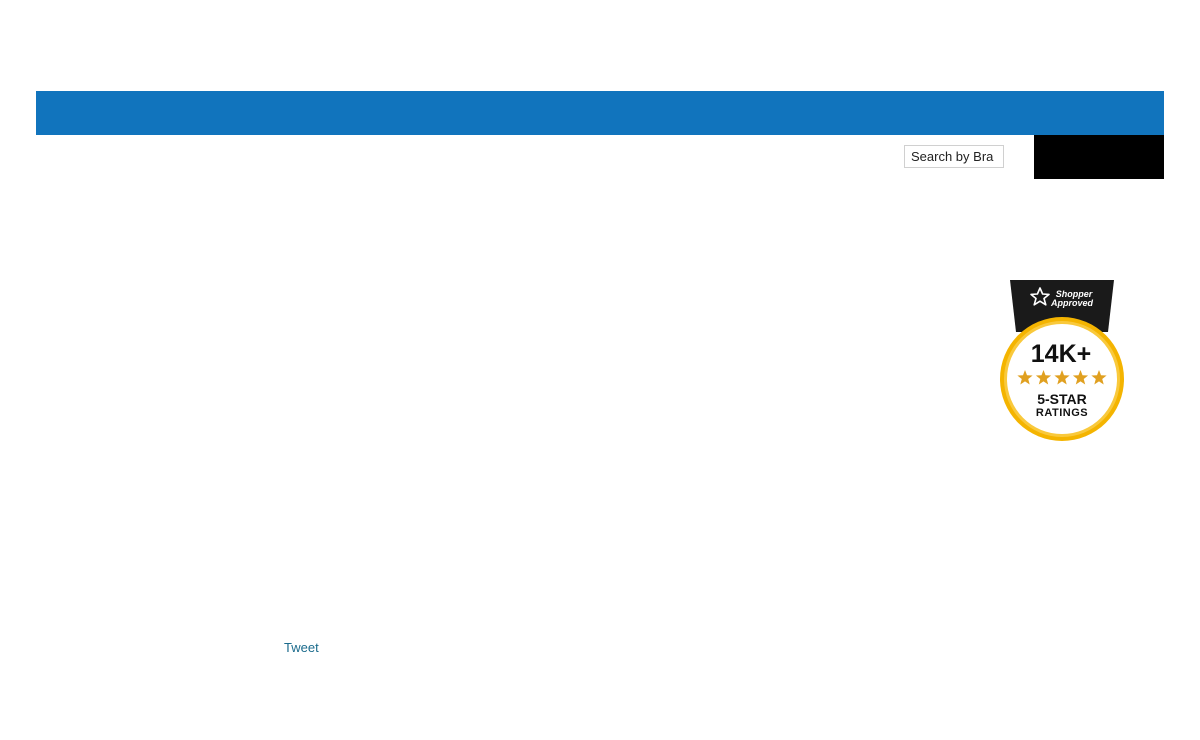 The width and height of the screenshot is (1200, 740). What do you see at coordinates (1062, 413) in the screenshot?
I see `badge-rating-line2: RATINGS` at bounding box center [1062, 413].